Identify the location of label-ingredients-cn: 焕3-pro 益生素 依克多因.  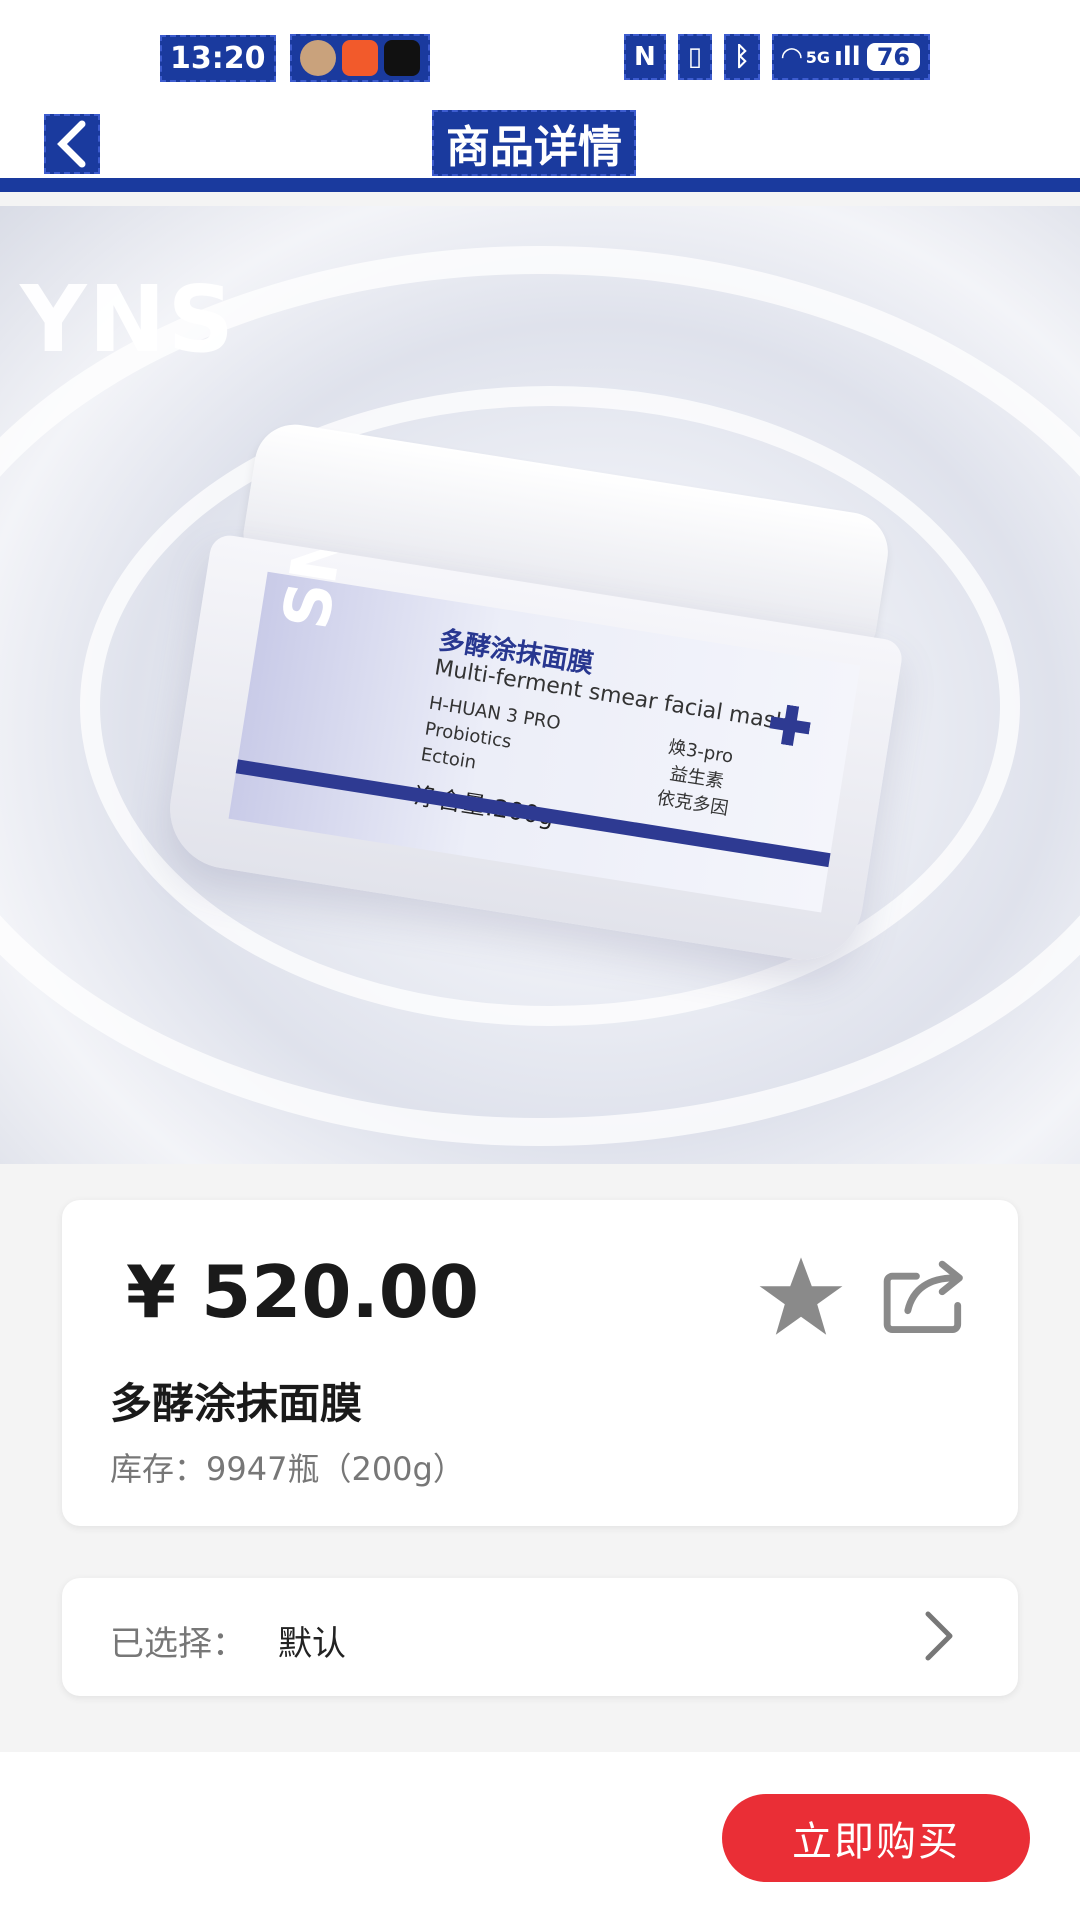
(696, 778).